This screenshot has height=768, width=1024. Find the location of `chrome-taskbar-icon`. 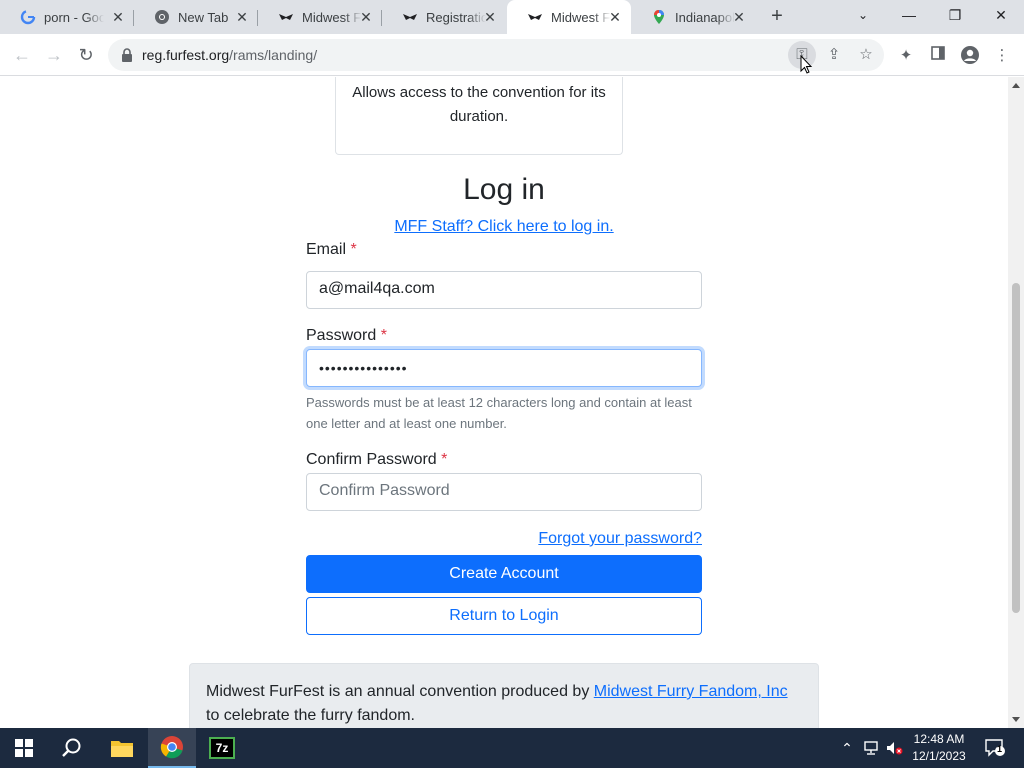

chrome-taskbar-icon is located at coordinates (172, 748).